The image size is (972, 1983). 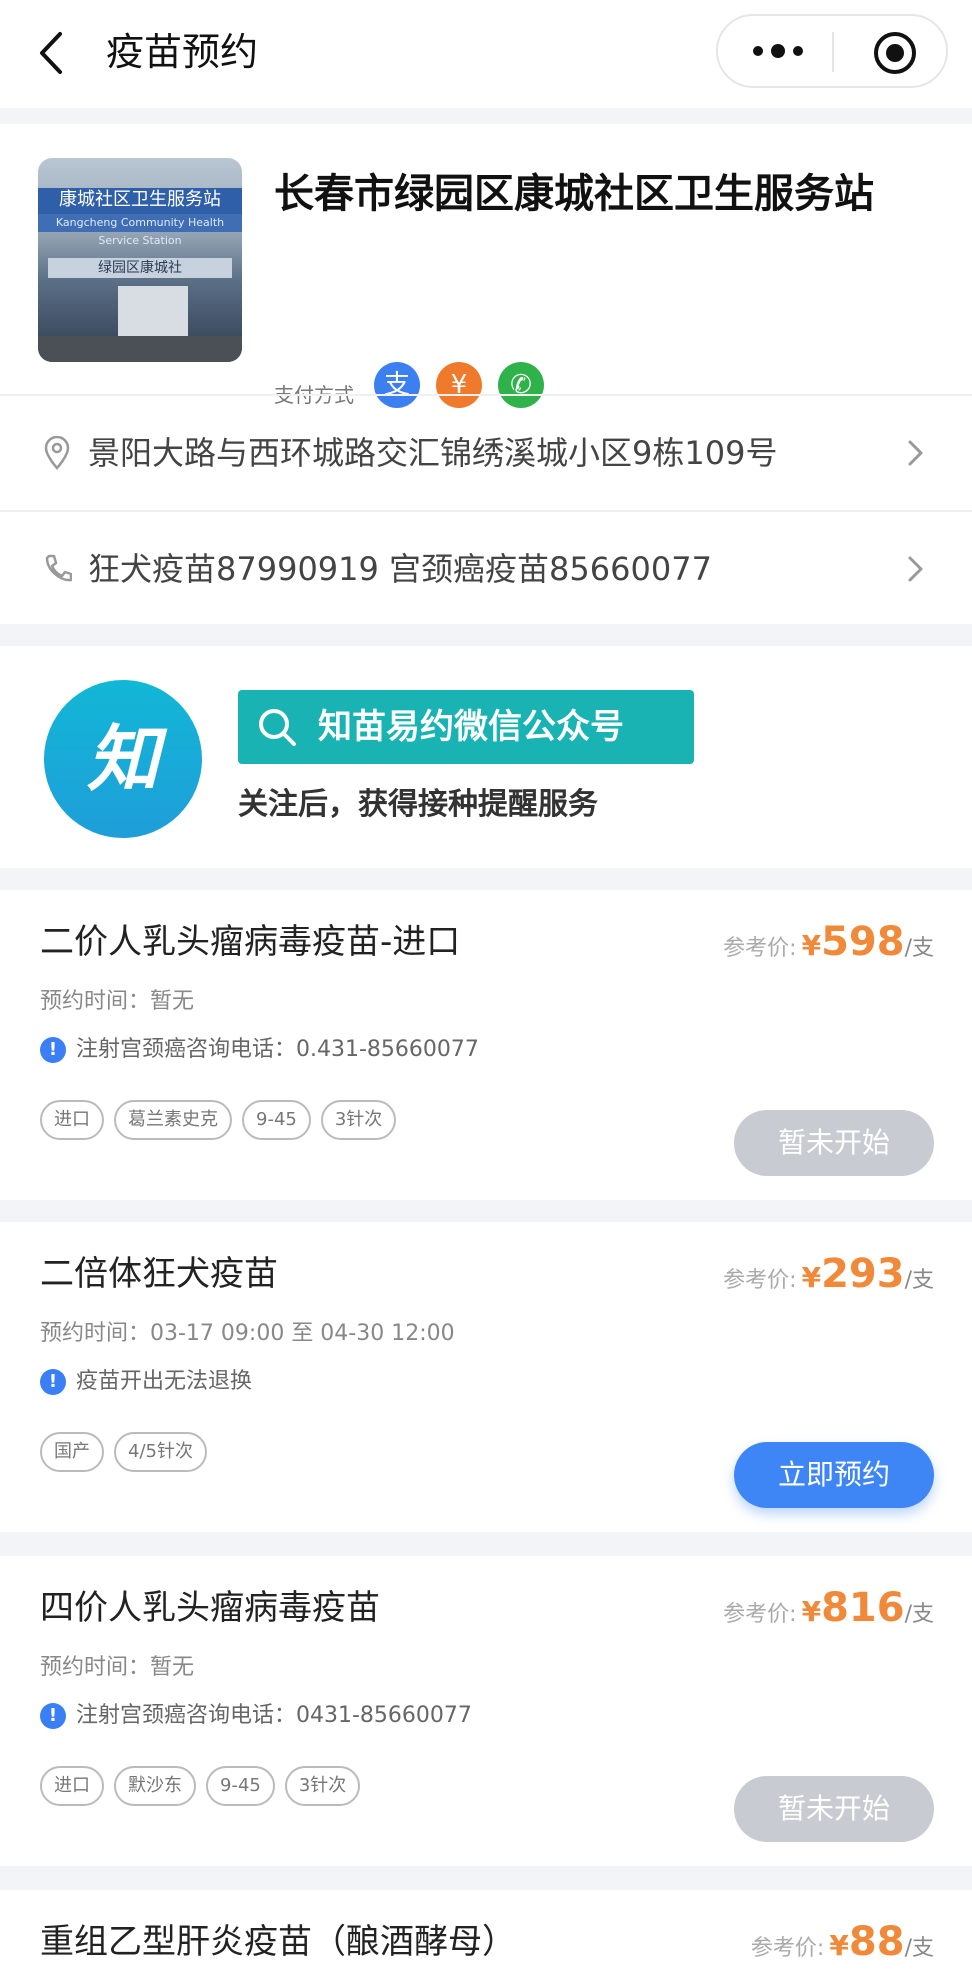 I want to click on note-text: 疫苗开出无法退换, so click(x=164, y=1381).